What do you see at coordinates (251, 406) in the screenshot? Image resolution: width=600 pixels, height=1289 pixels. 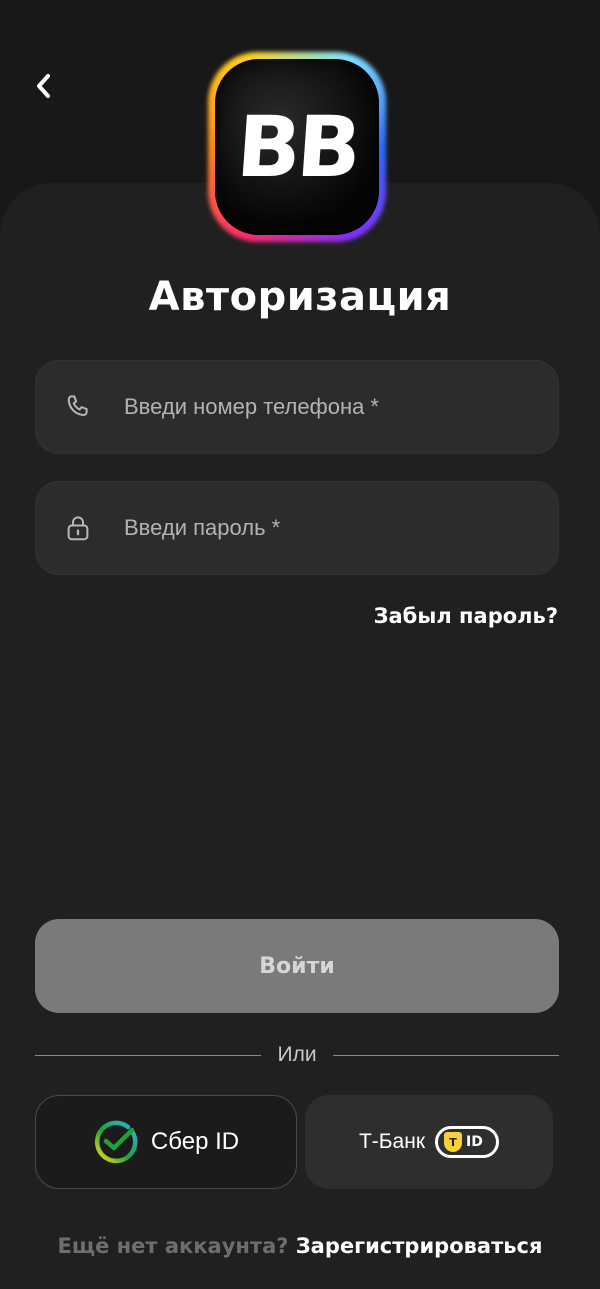 I see `phone-placeholder: Введи номер телефона *` at bounding box center [251, 406].